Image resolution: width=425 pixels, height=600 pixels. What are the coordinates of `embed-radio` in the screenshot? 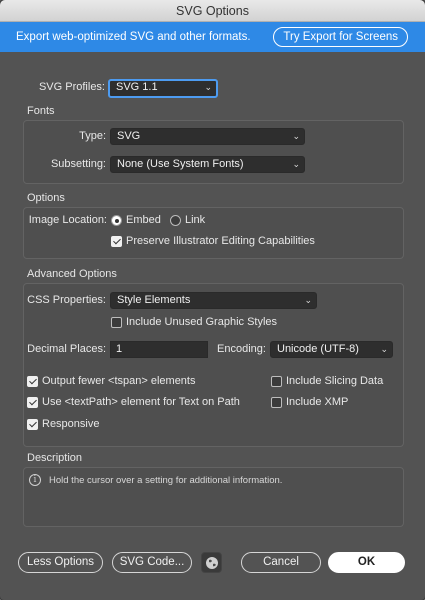 It's located at (116, 220).